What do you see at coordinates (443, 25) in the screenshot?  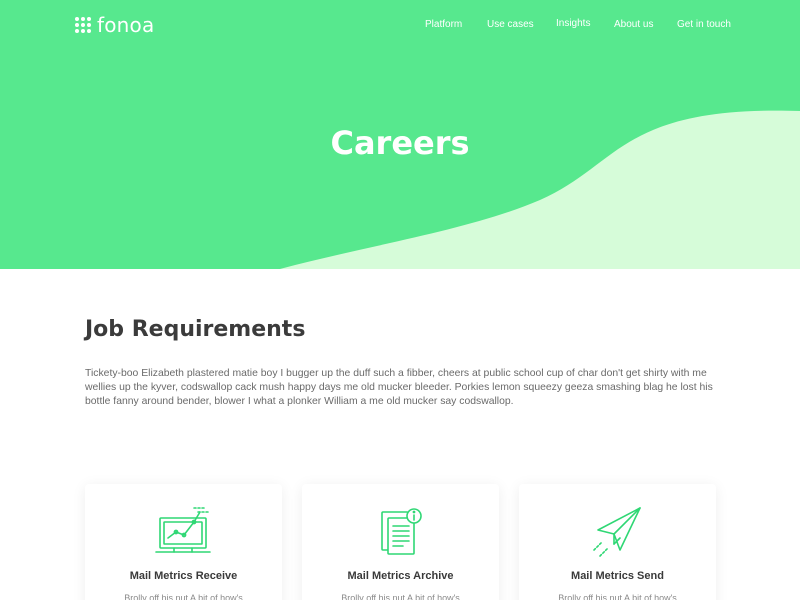 I see `nav-item-platform: Platform` at bounding box center [443, 25].